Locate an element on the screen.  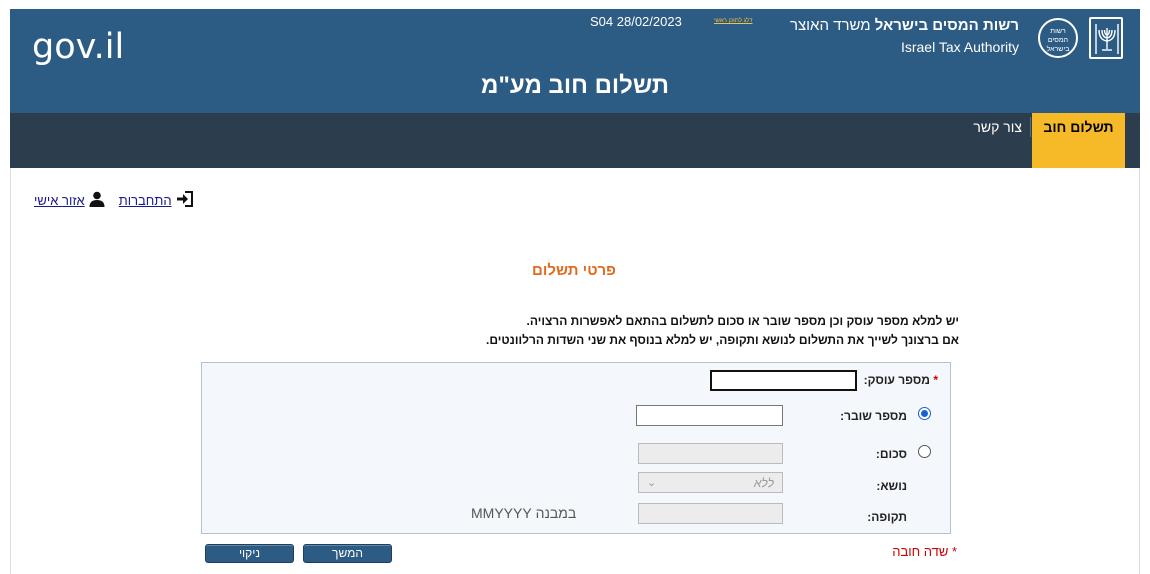
content-border-right is located at coordinates (1139, 371).